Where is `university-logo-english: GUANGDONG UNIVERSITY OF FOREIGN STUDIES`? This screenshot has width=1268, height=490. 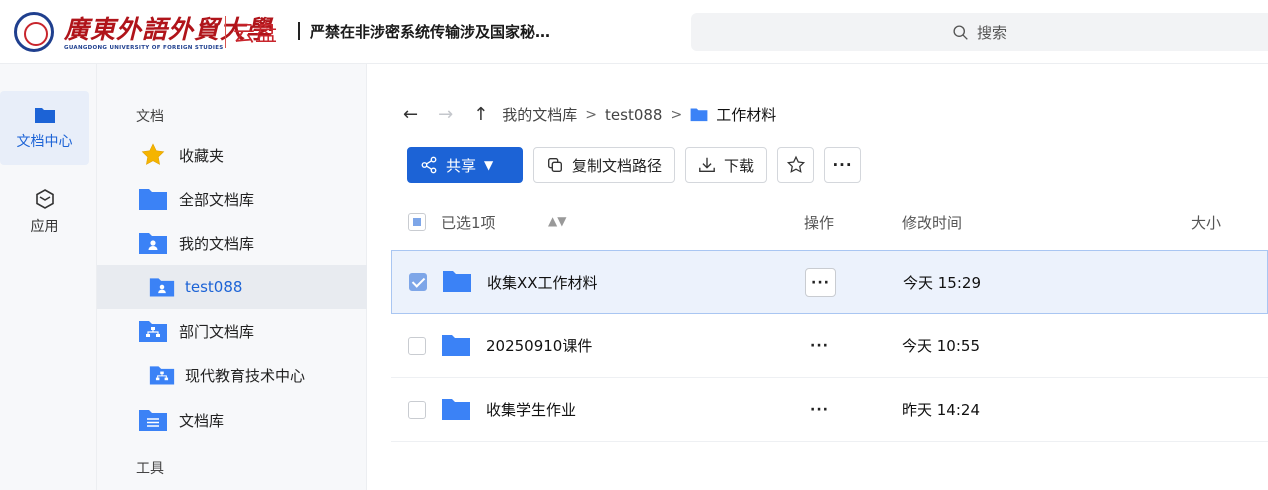 university-logo-english: GUANGDONG UNIVERSITY OF FOREIGN STUDIES is located at coordinates (144, 48).